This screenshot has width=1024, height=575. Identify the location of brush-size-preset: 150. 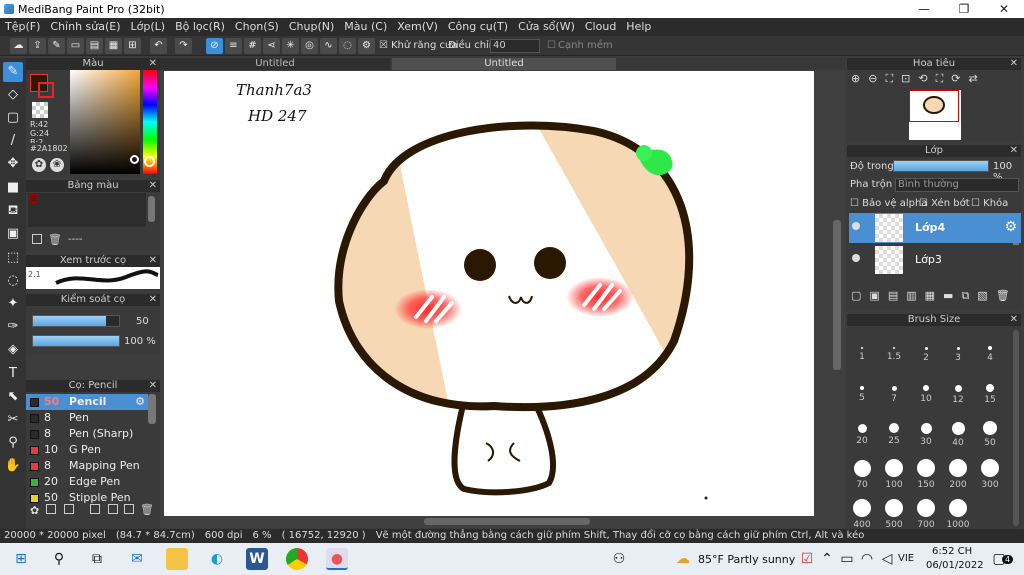
(926, 472).